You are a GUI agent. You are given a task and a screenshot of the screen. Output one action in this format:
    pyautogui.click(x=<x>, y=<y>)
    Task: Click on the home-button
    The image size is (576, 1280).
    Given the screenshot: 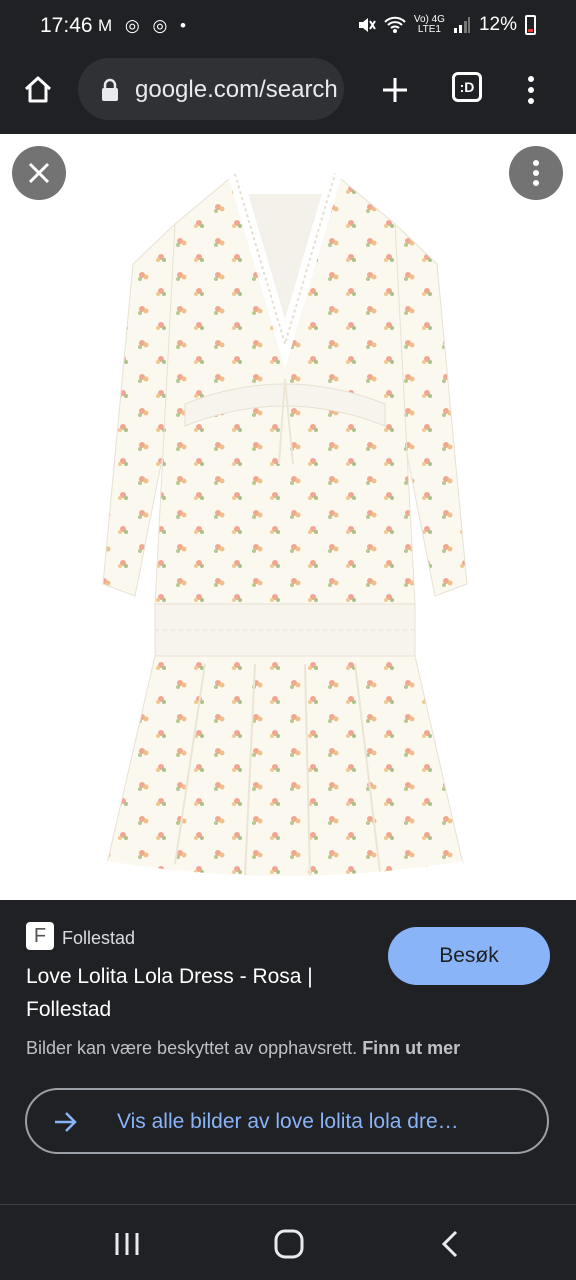 What is the action you would take?
    pyautogui.click(x=38, y=90)
    